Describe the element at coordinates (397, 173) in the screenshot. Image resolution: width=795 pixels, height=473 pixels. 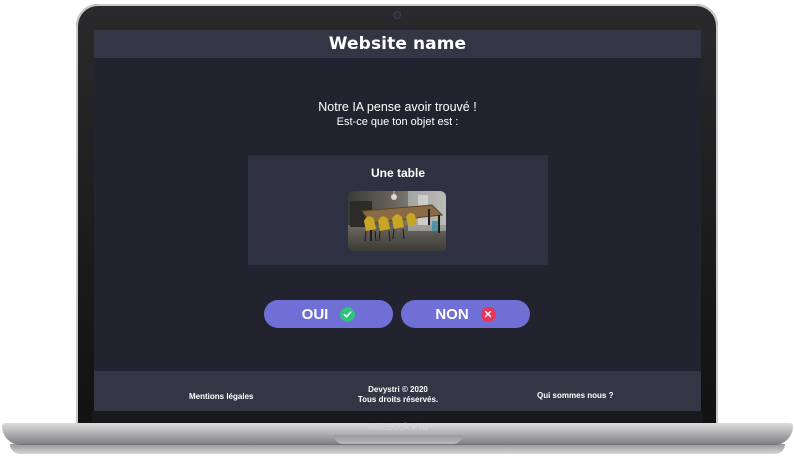
I see `guess-label: Une table` at that location.